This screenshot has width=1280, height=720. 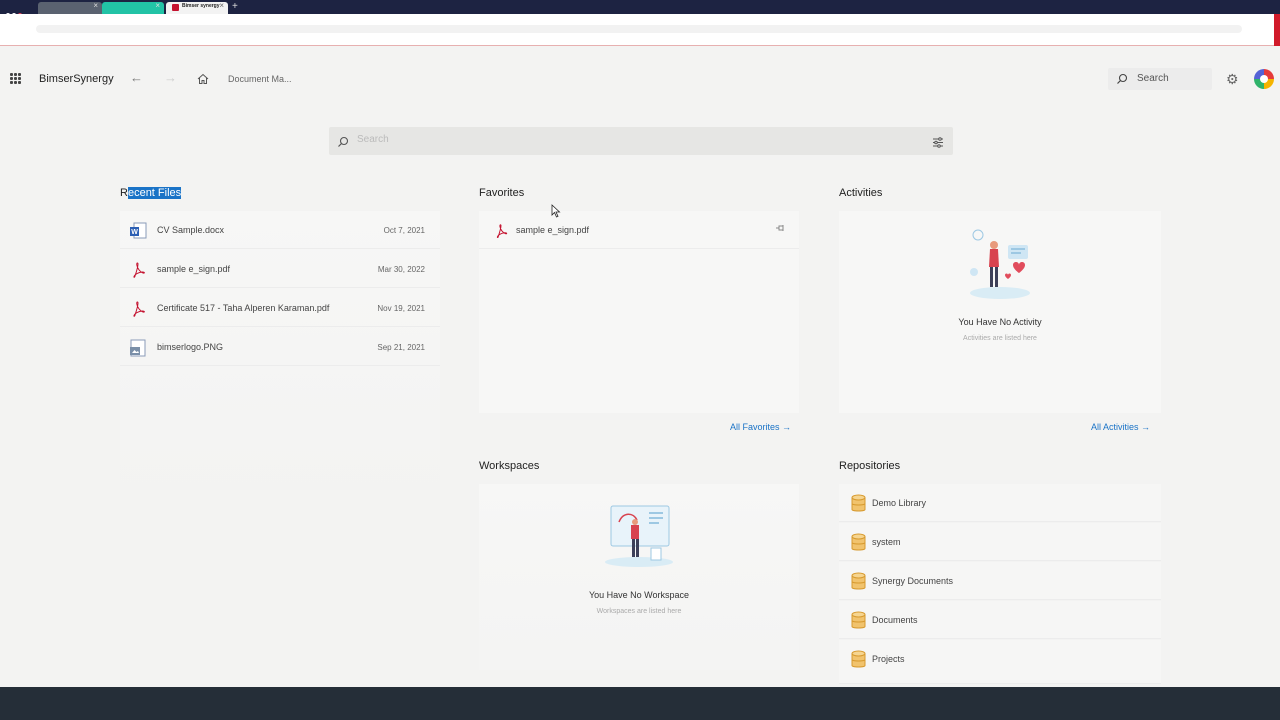 I want to click on workspaces-title: Workspaces, so click(x=509, y=466).